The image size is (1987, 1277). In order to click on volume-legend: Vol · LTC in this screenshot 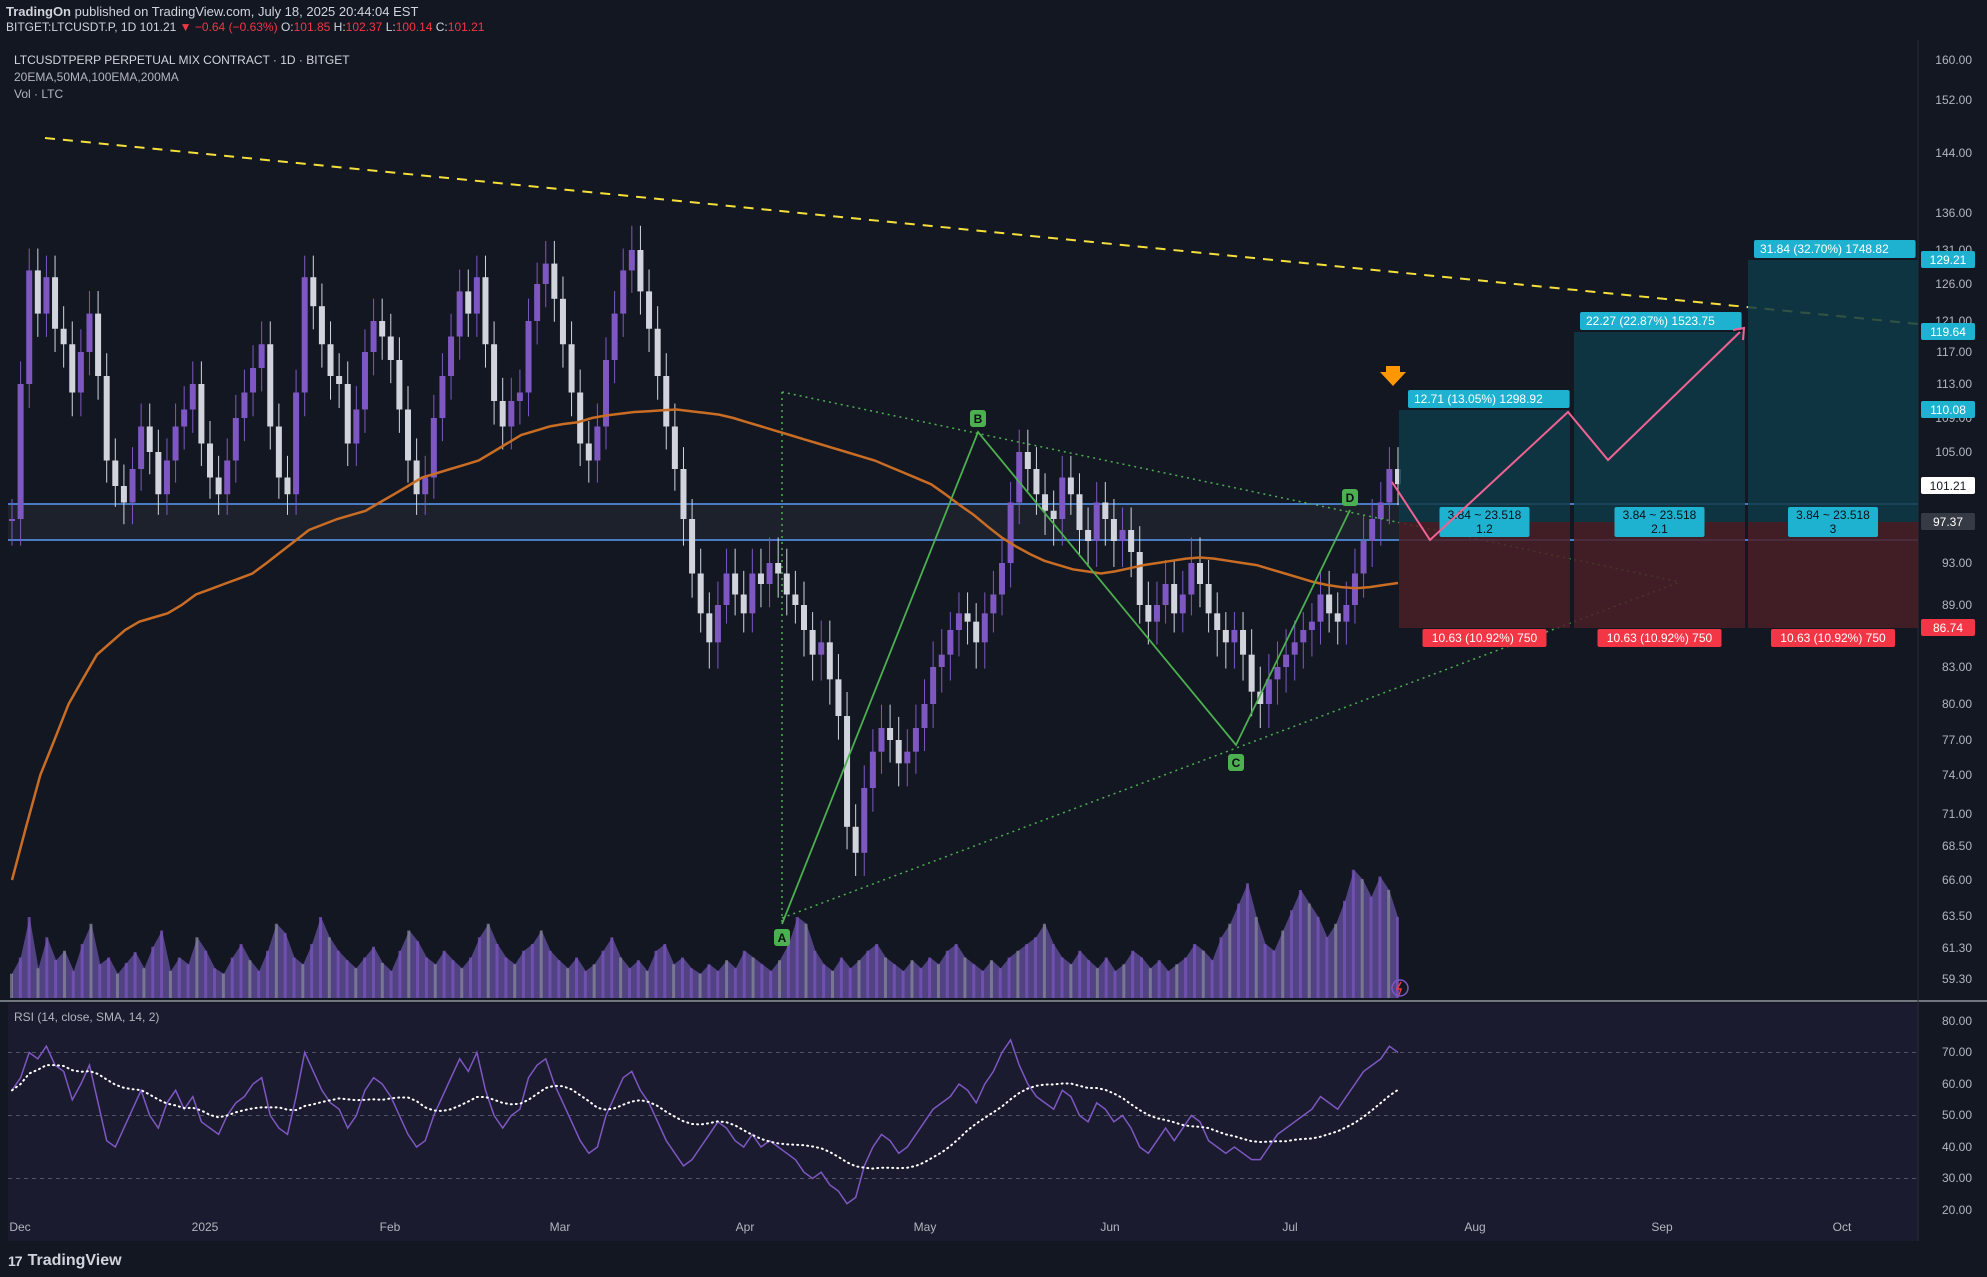, I will do `click(182, 94)`.